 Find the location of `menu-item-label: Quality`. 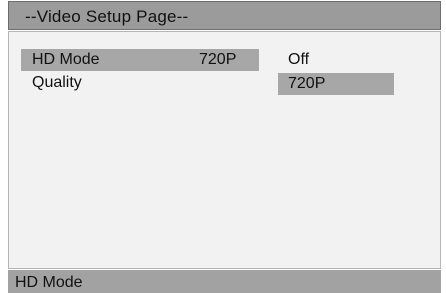

menu-item-label: Quality is located at coordinates (57, 82).